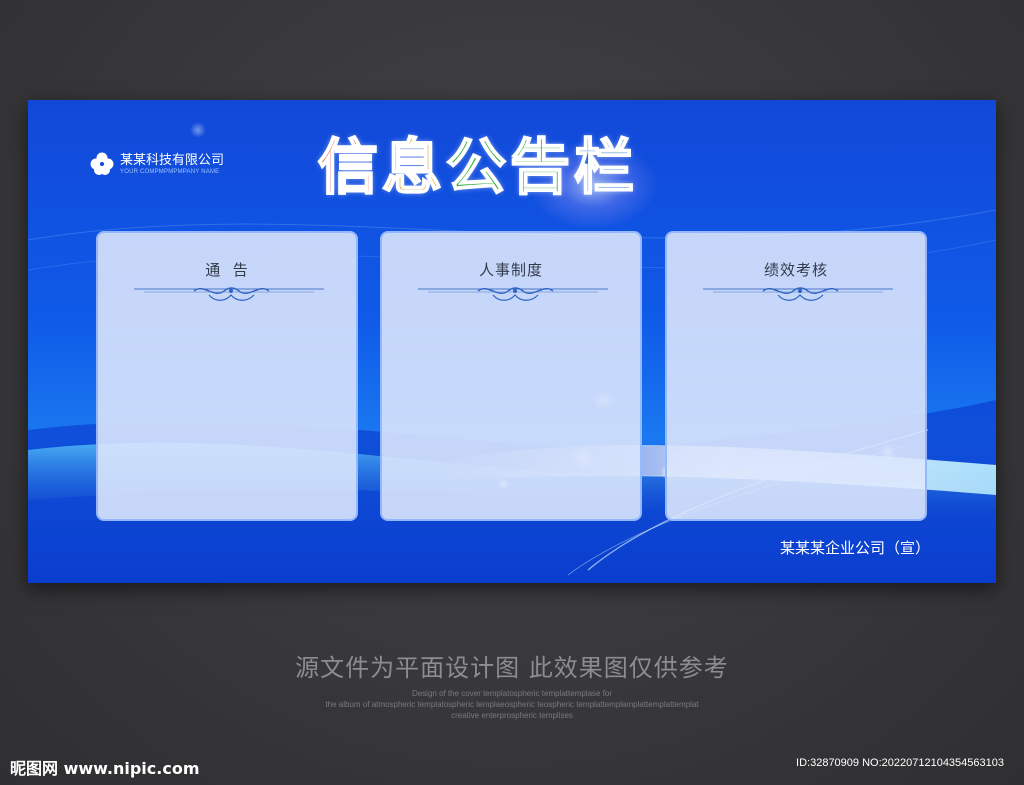 This screenshot has width=1024, height=785. Describe the element at coordinates (349, 168) in the screenshot. I see `title-char-1: 信` at that location.